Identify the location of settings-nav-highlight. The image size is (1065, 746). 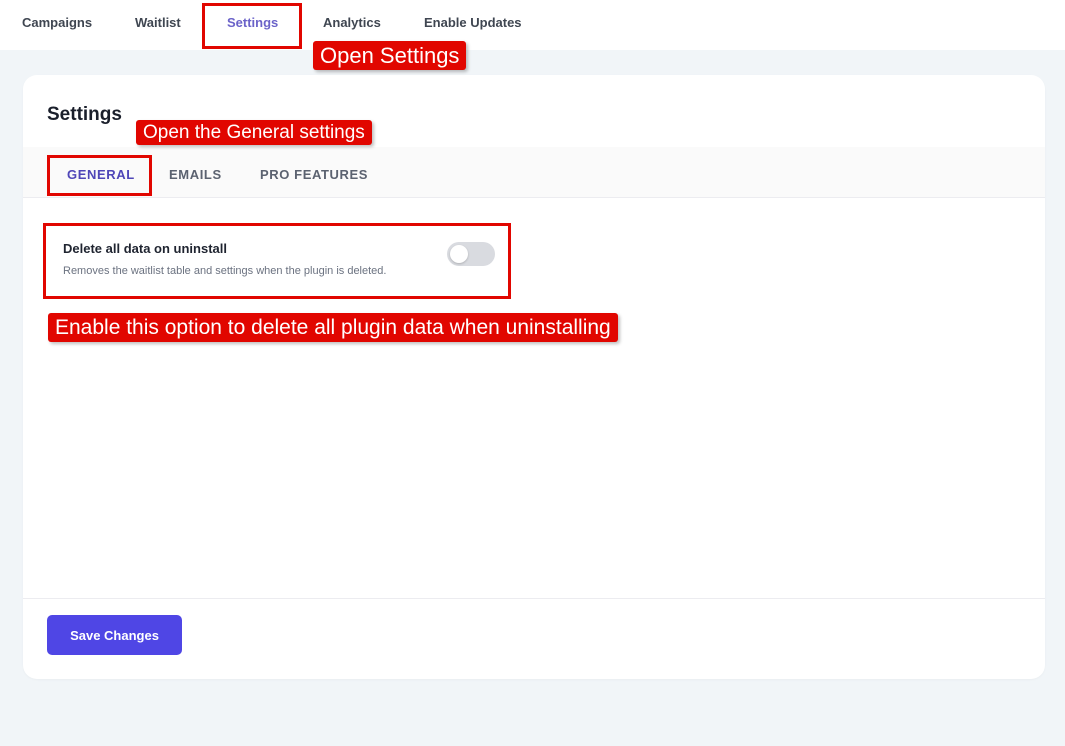
(252, 26).